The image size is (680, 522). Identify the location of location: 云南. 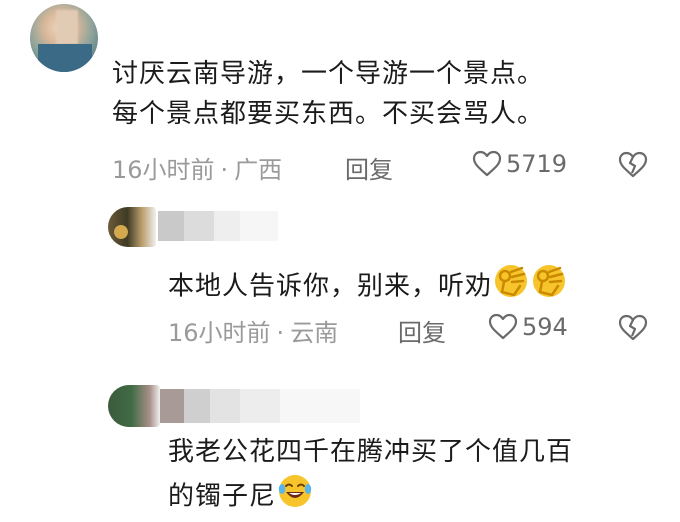
(314, 333).